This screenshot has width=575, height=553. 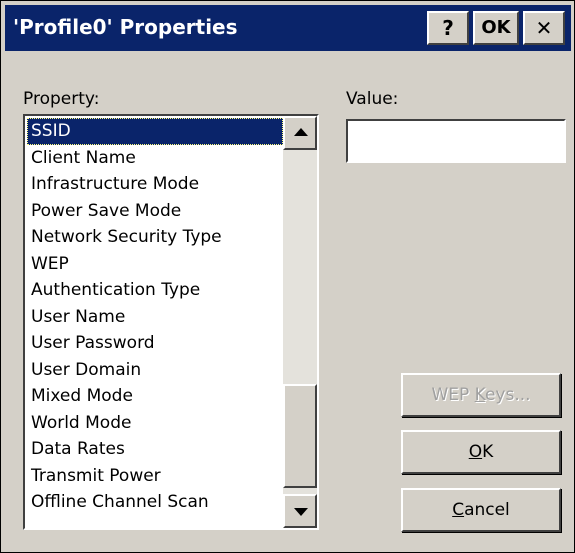 What do you see at coordinates (496, 28) in the screenshot?
I see `title-ok-button: OK` at bounding box center [496, 28].